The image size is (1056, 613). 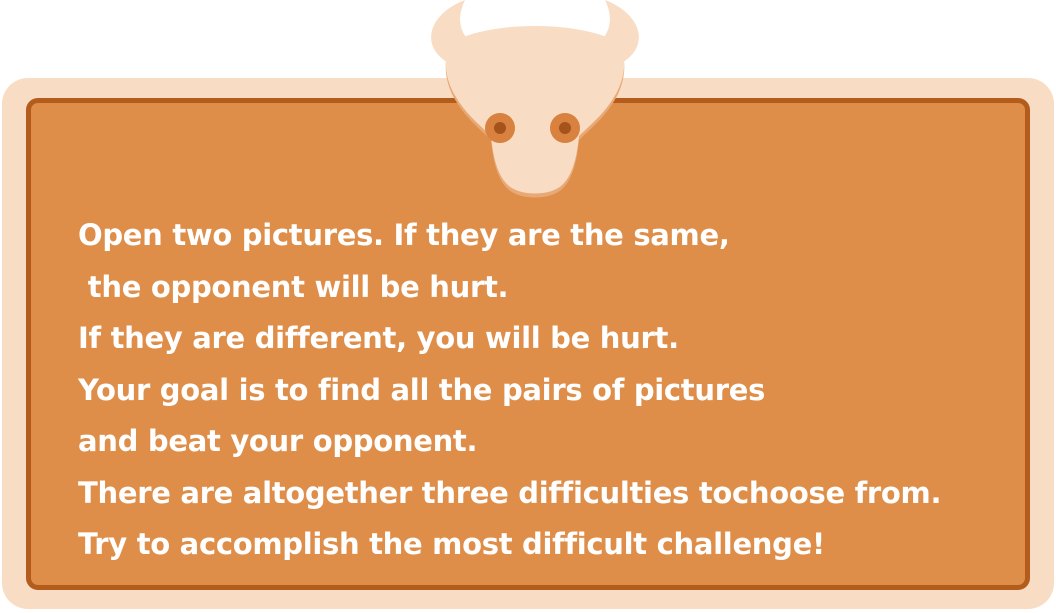 I want to click on right-eye, so click(x=565, y=128).